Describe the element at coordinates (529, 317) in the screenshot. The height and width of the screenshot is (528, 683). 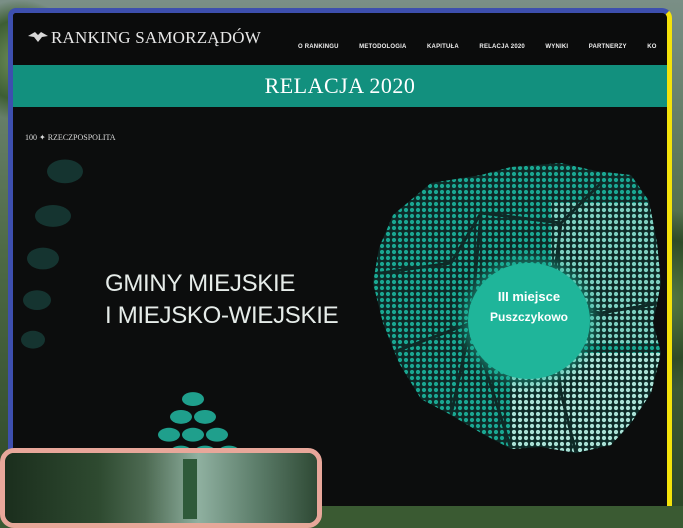
I see `badge-city: Puszczykowo` at that location.